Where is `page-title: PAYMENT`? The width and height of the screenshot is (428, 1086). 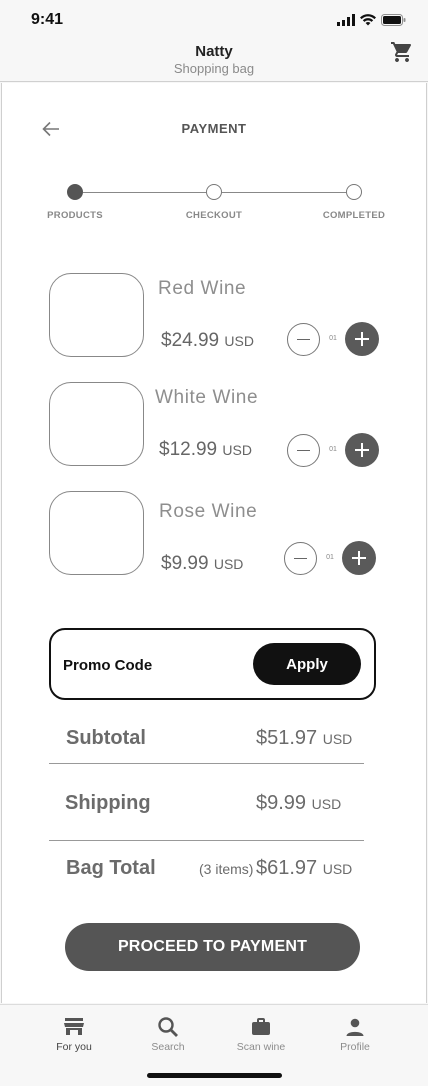 page-title: PAYMENT is located at coordinates (214, 128).